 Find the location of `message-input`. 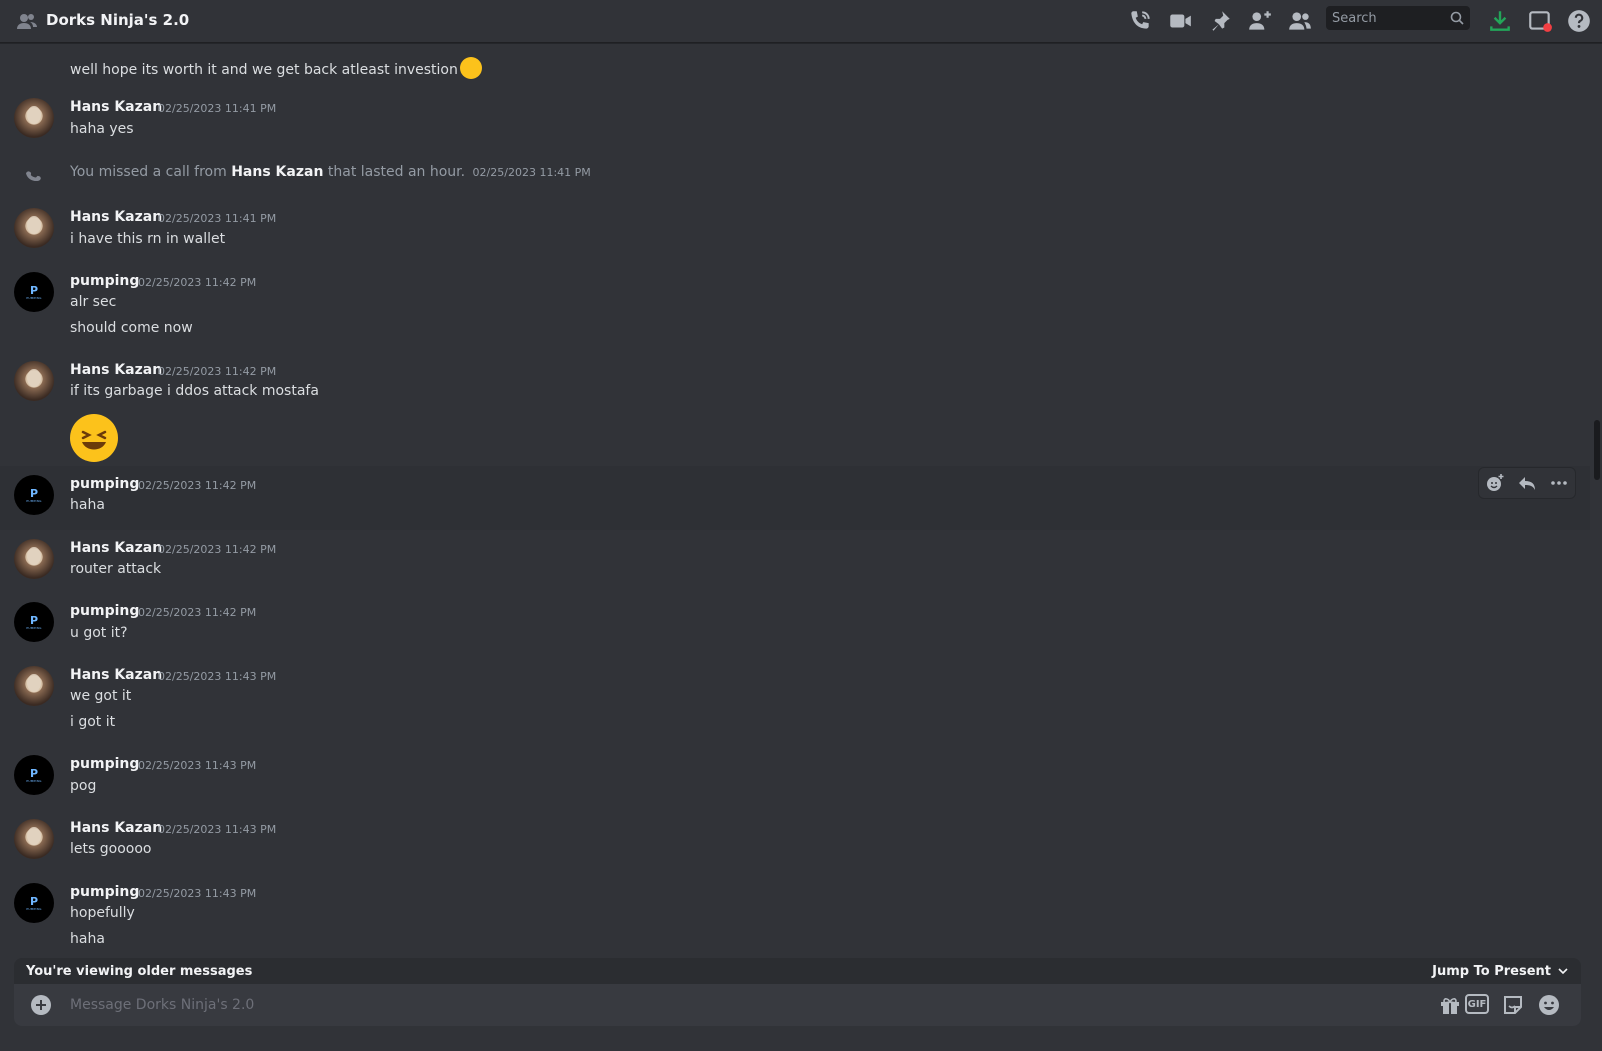

message-input is located at coordinates (720, 1005).